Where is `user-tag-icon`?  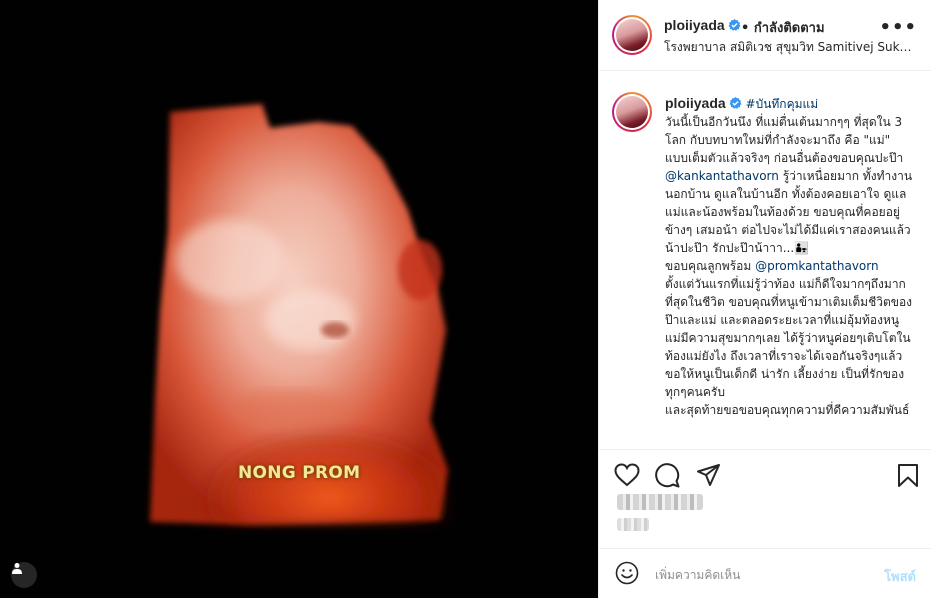
user-tag-icon is located at coordinates (17, 568).